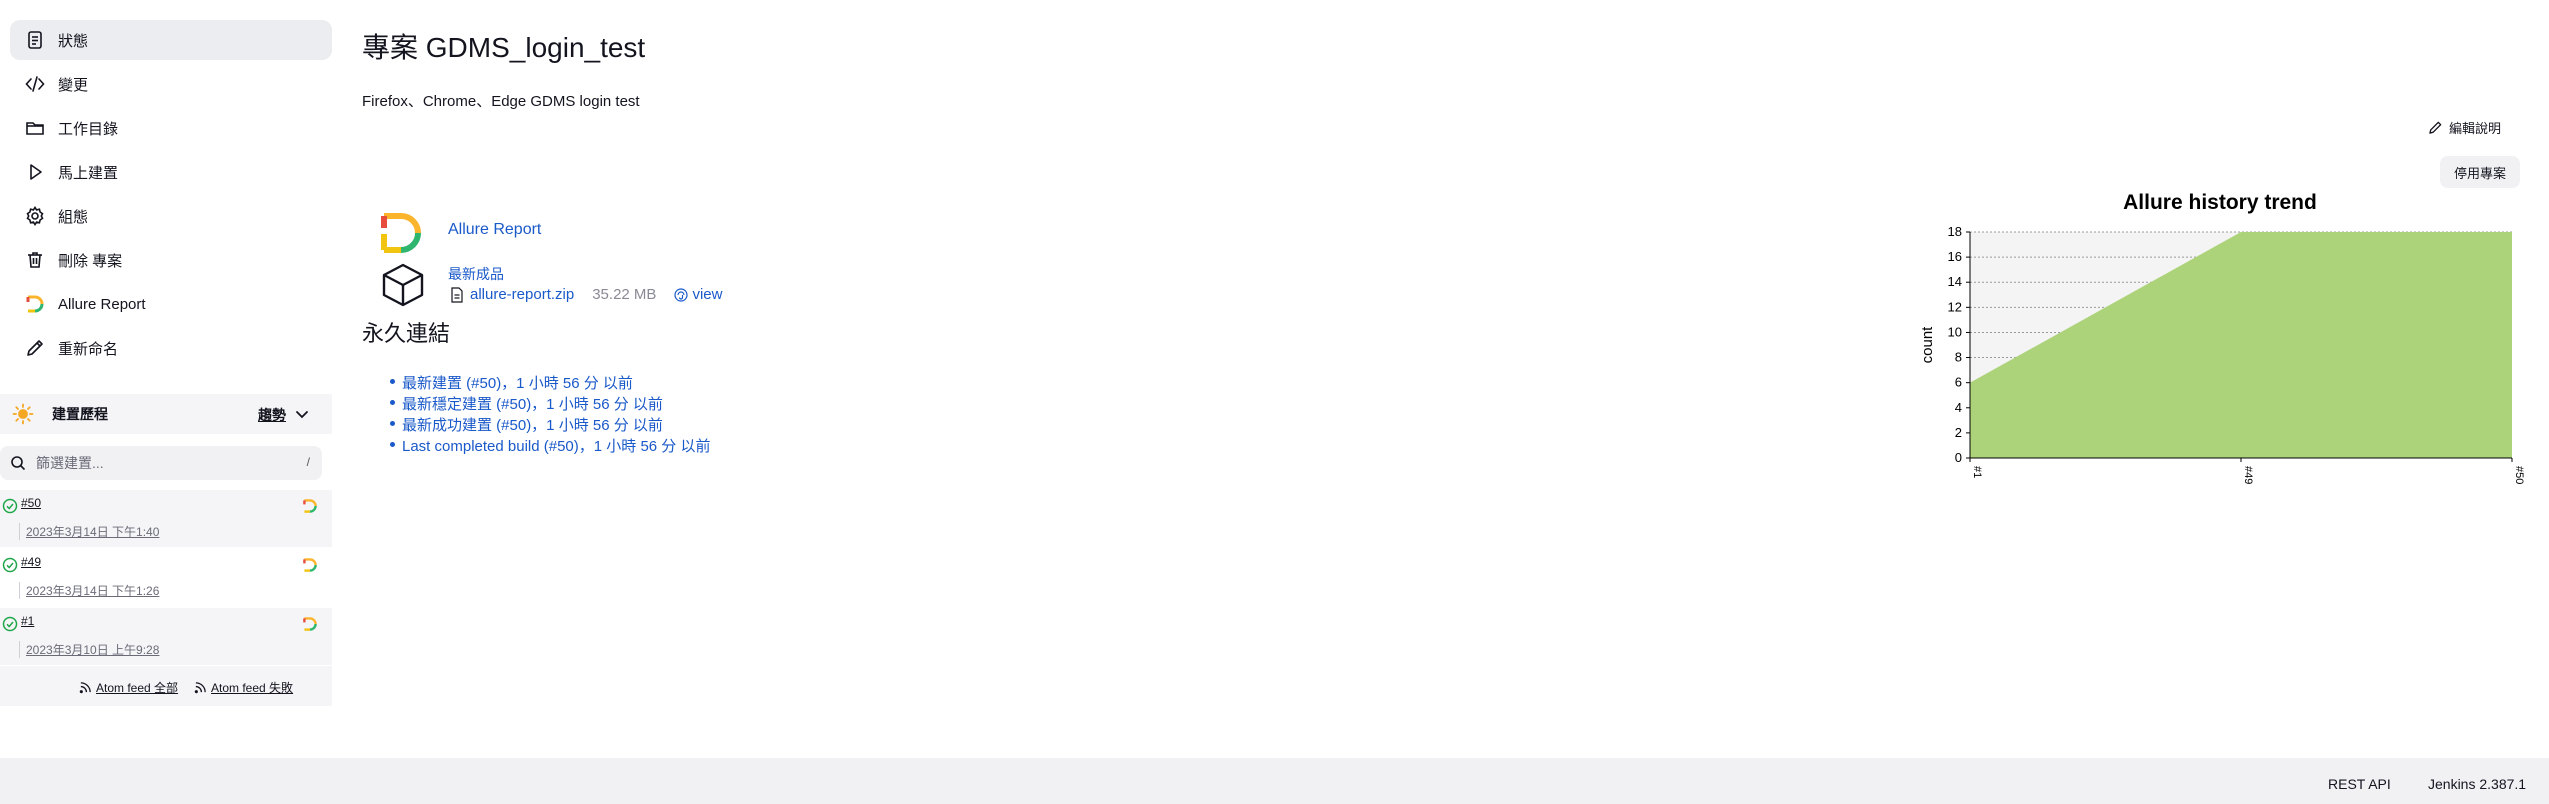  Describe the element at coordinates (161, 463) in the screenshot. I see `build-filter-input: 篩選建置... /` at that location.